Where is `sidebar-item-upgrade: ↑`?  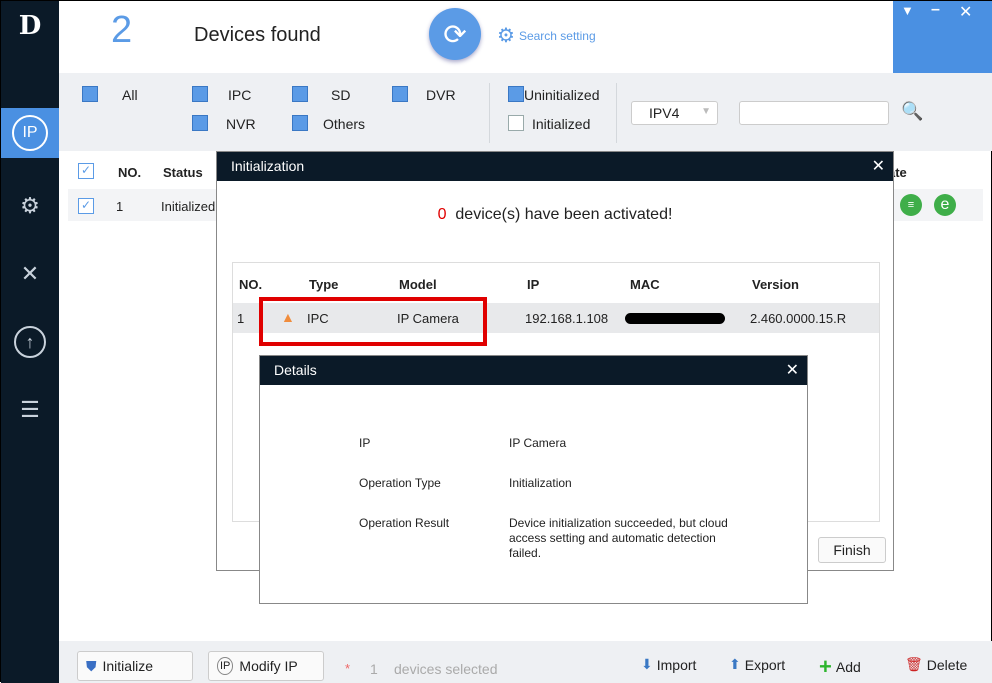 sidebar-item-upgrade: ↑ is located at coordinates (30, 342).